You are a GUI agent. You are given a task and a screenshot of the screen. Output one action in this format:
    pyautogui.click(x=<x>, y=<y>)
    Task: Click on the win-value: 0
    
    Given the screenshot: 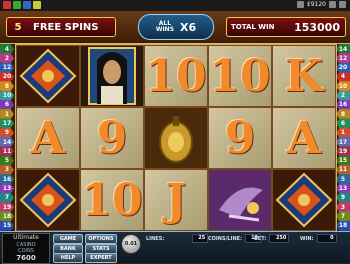 What is the action you would take?
    pyautogui.click(x=326, y=238)
    